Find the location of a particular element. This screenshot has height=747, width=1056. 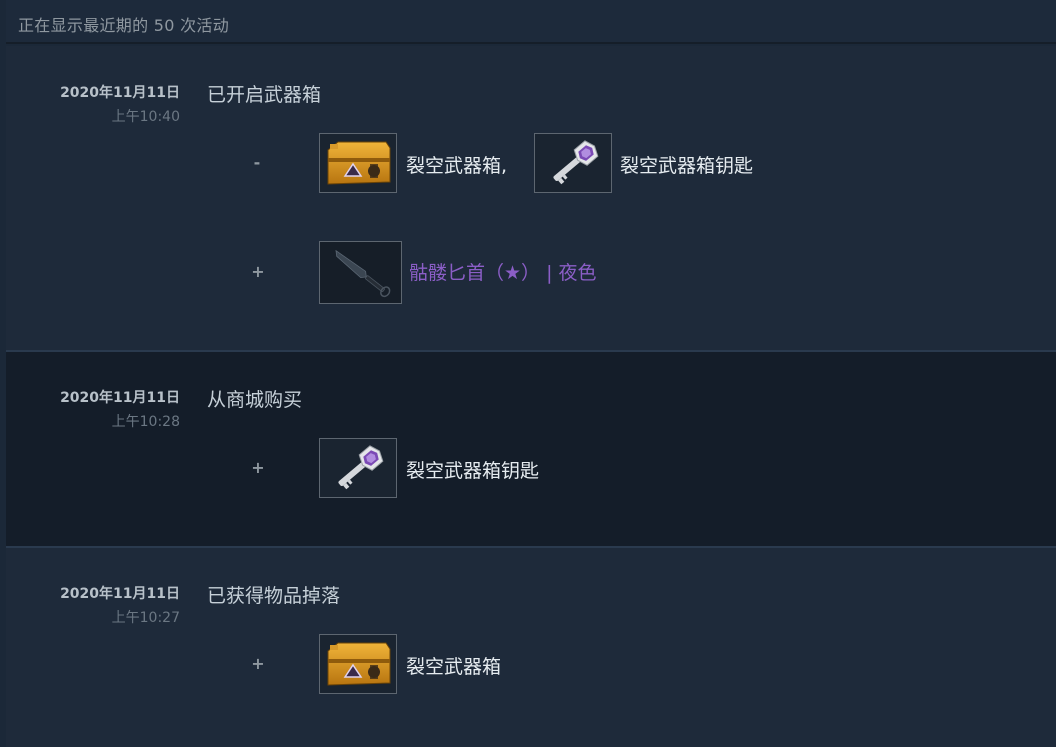

activity-count-text: 正在显示最近期的 50 次活动 is located at coordinates (124, 25).